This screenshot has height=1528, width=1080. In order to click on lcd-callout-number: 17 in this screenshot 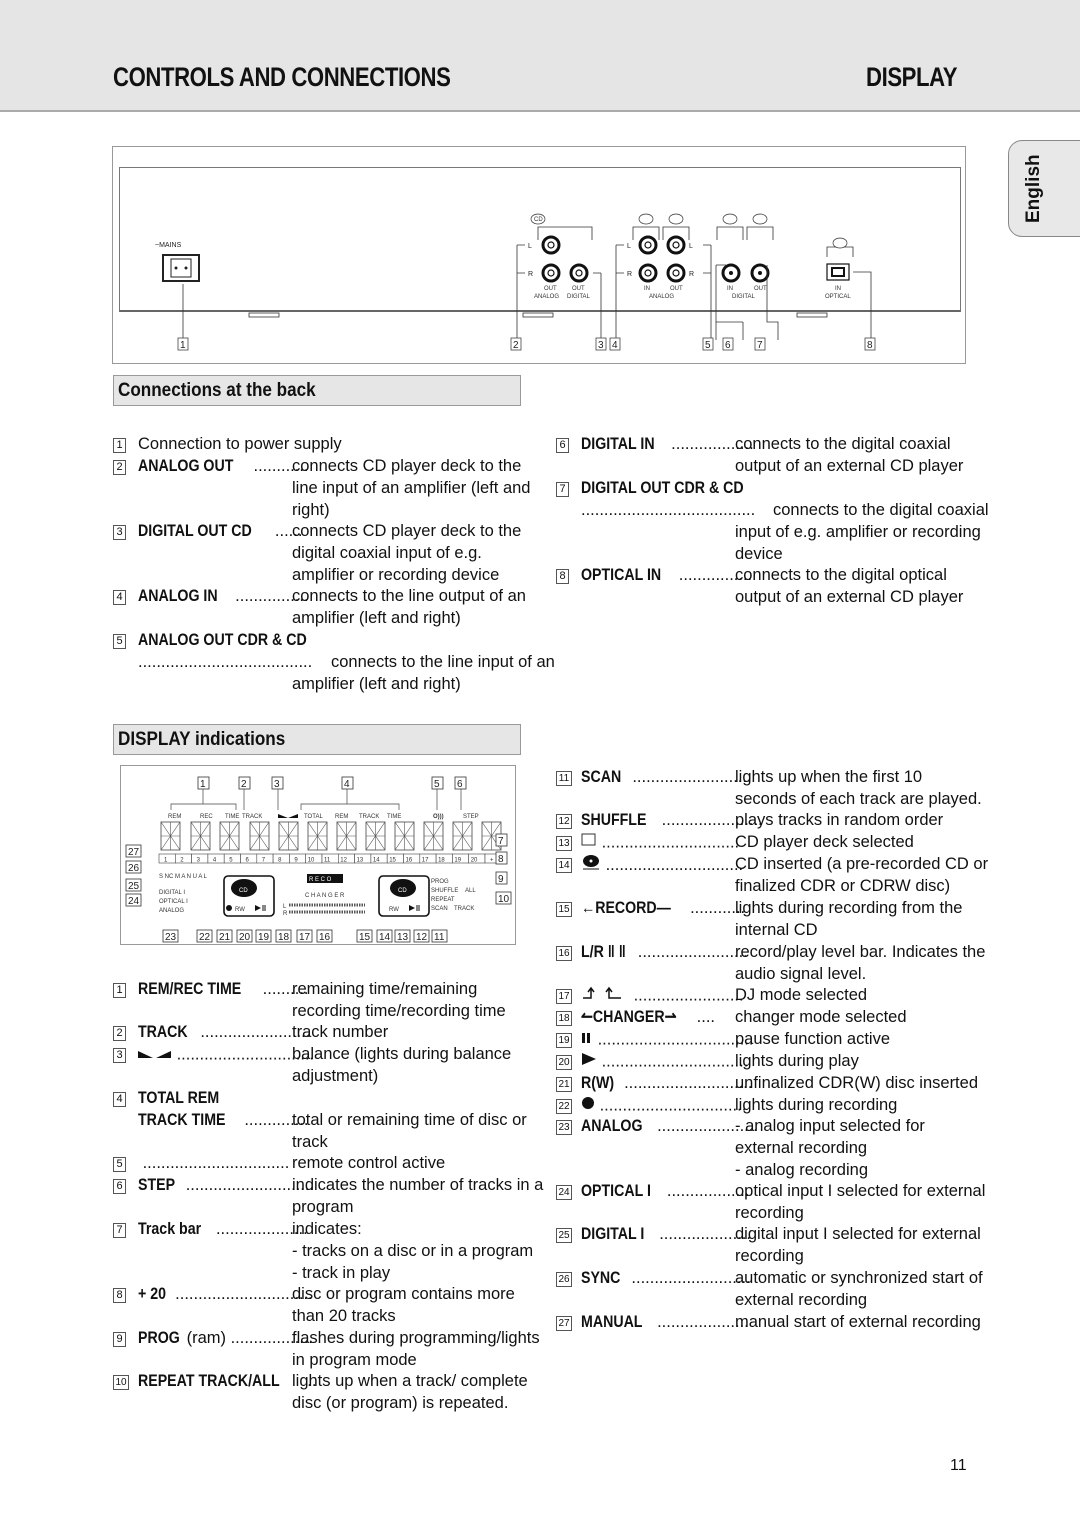, I will do `click(305, 937)`.